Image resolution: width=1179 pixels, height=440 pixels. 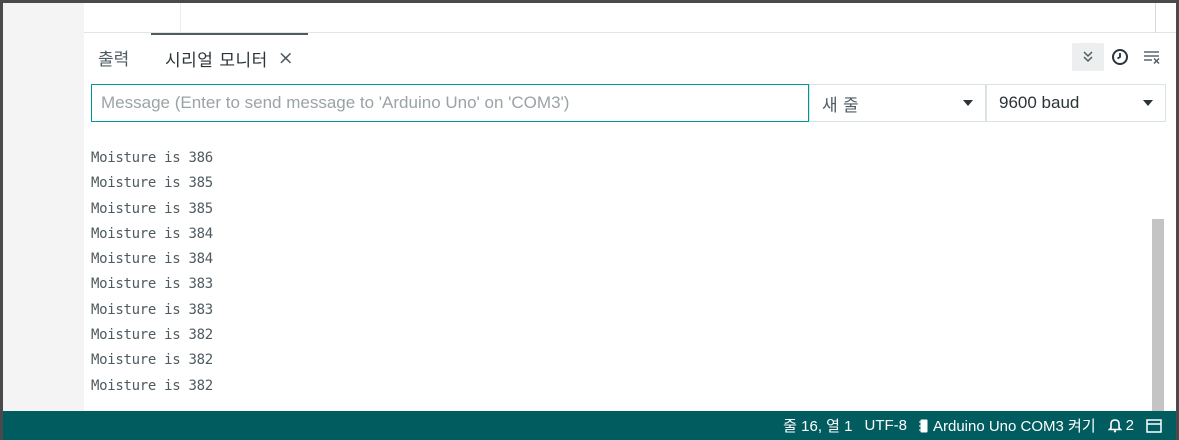 I want to click on tab-serial-monitor: 시리얼 모니터 ×, so click(x=229, y=57).